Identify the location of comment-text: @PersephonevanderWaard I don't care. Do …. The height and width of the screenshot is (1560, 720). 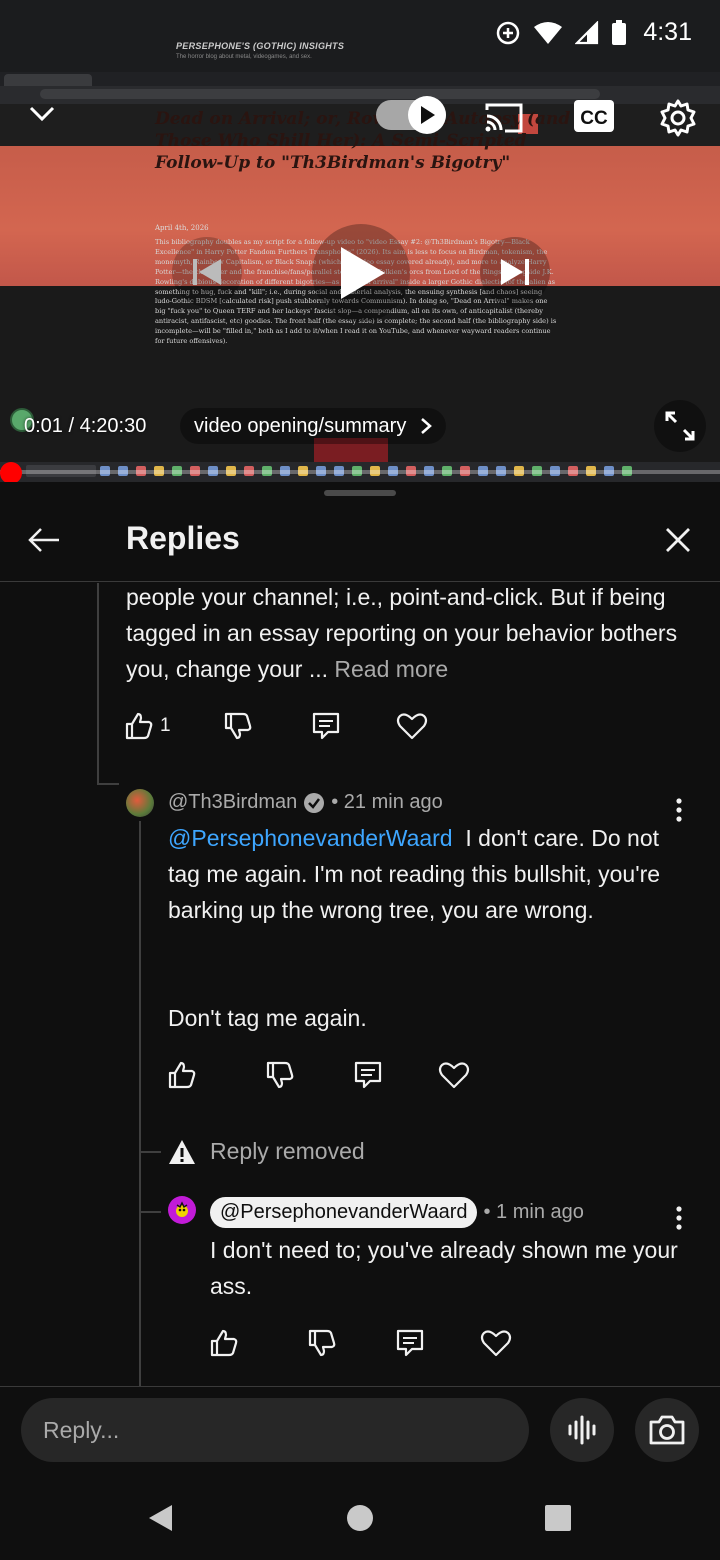
(414, 874).